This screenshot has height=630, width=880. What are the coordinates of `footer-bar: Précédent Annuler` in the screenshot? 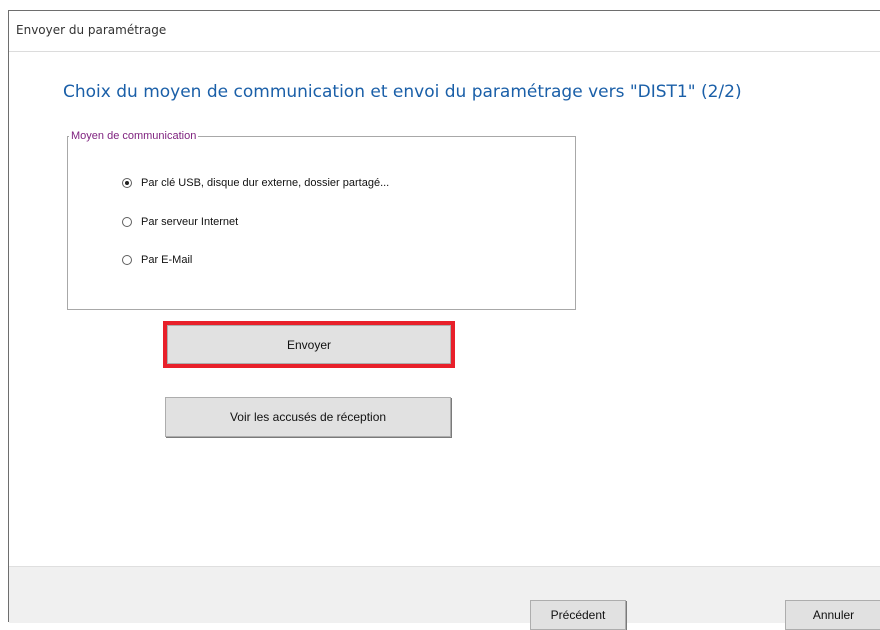 It's located at (444, 598).